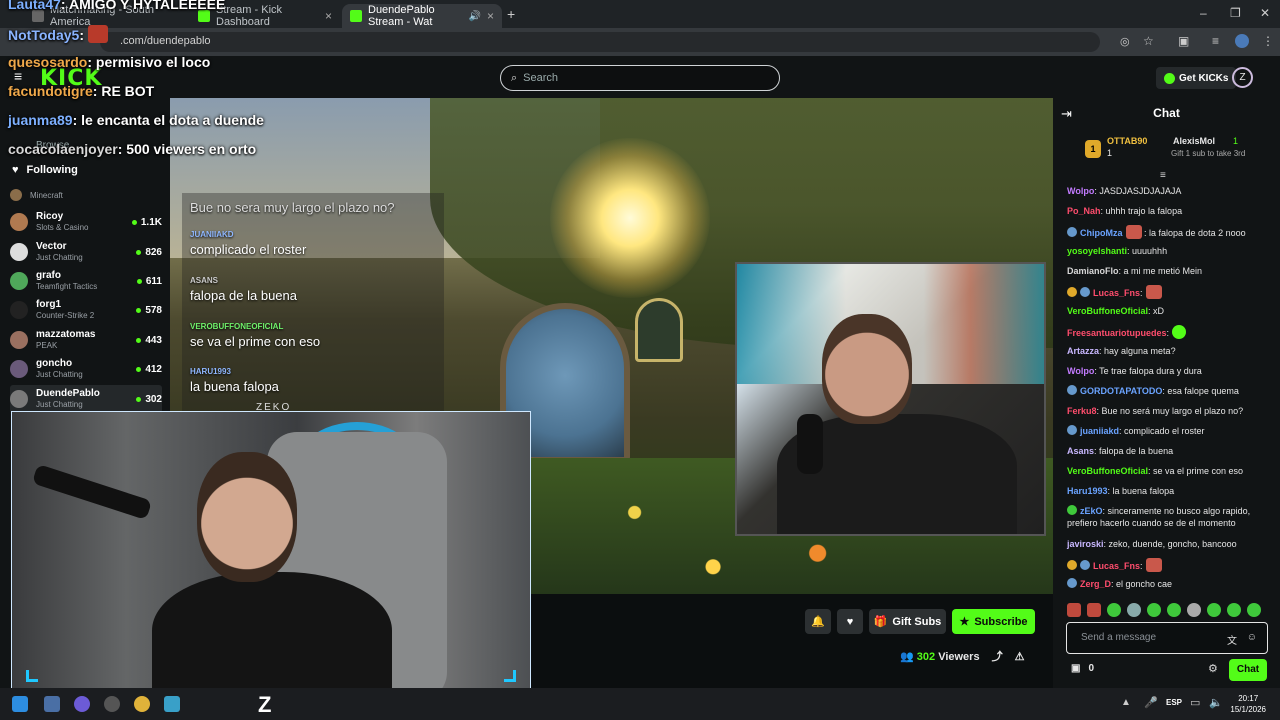 The width and height of the screenshot is (1280, 720). Describe the element at coordinates (818, 621) in the screenshot. I see `notification-bell-button: 🔔` at that location.